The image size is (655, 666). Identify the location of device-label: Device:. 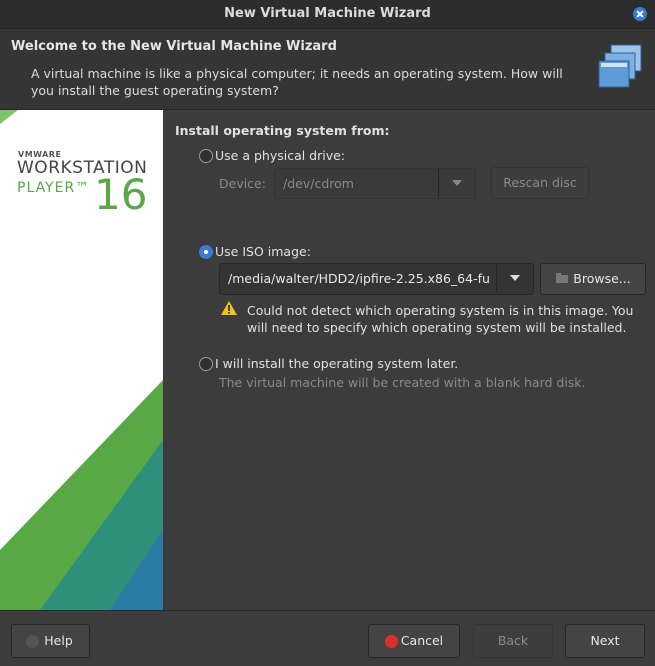
(242, 183).